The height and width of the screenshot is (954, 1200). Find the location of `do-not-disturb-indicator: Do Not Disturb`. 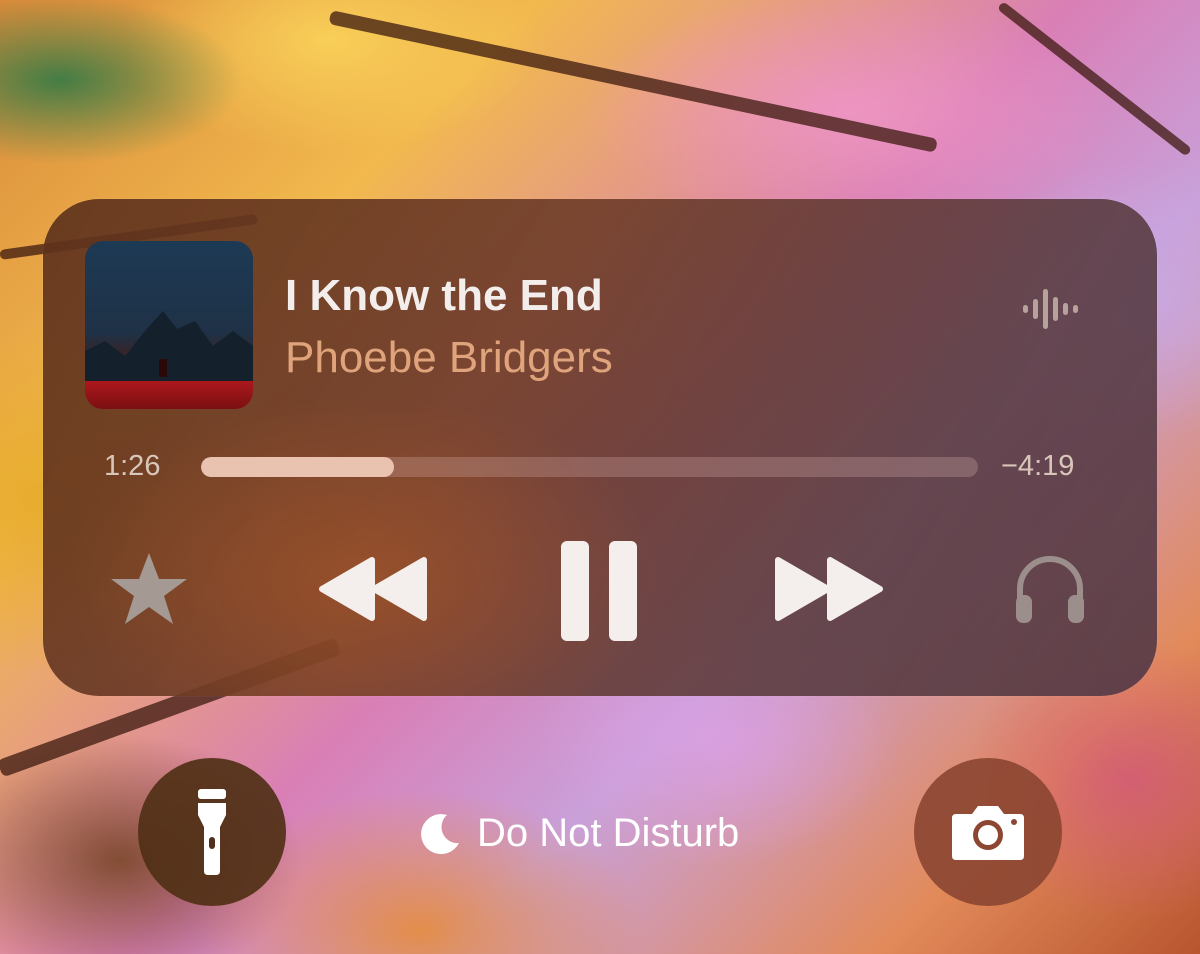

do-not-disturb-indicator: Do Not Disturb is located at coordinates (579, 833).